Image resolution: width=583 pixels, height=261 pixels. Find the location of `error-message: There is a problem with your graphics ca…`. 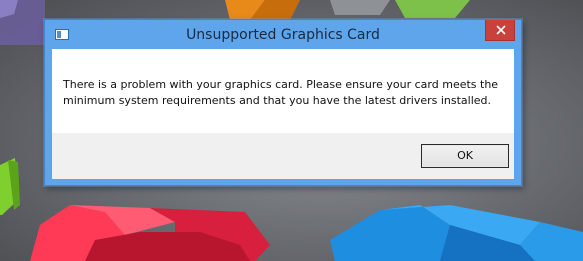

error-message: There is a problem with your graphics ca… is located at coordinates (281, 92).